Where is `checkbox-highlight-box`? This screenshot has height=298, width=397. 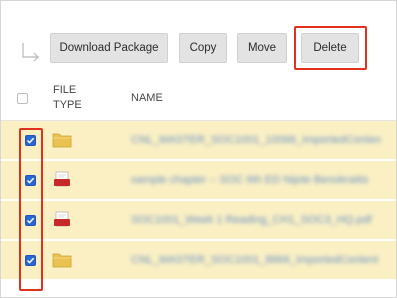
checkbox-highlight-box is located at coordinates (31, 209).